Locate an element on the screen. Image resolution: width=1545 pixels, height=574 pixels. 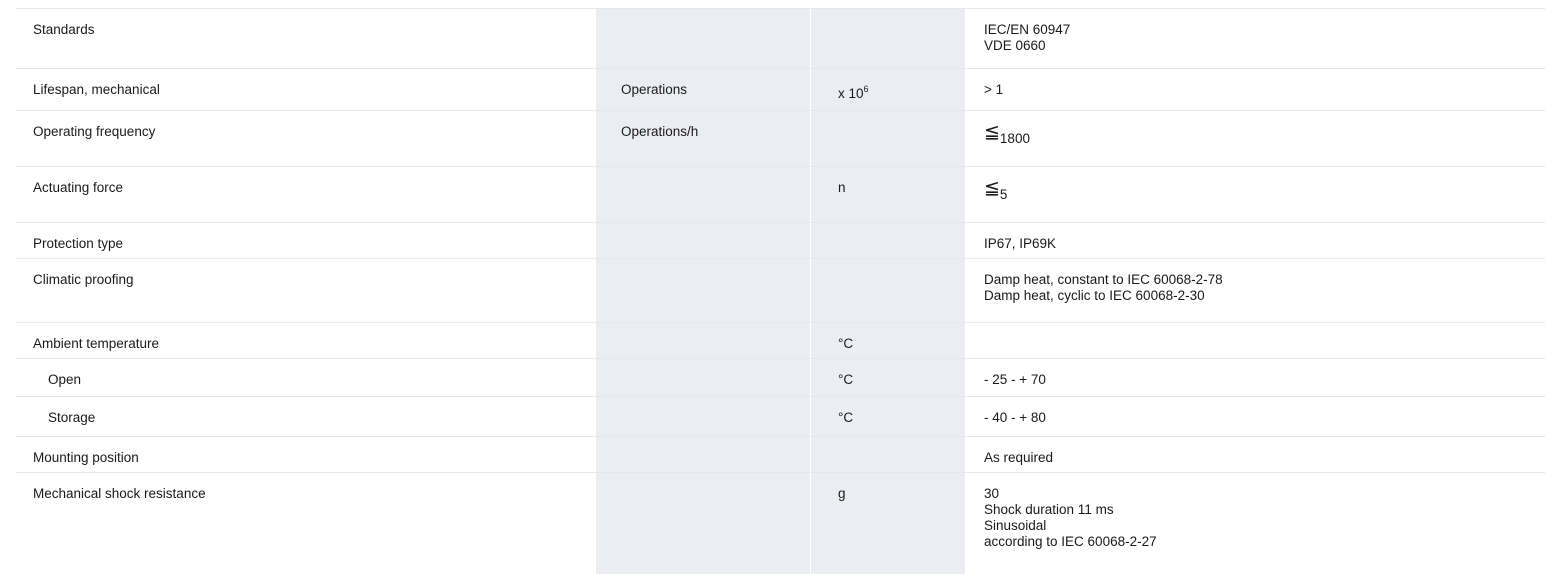
row-name: Mounting position is located at coordinates (86, 457).